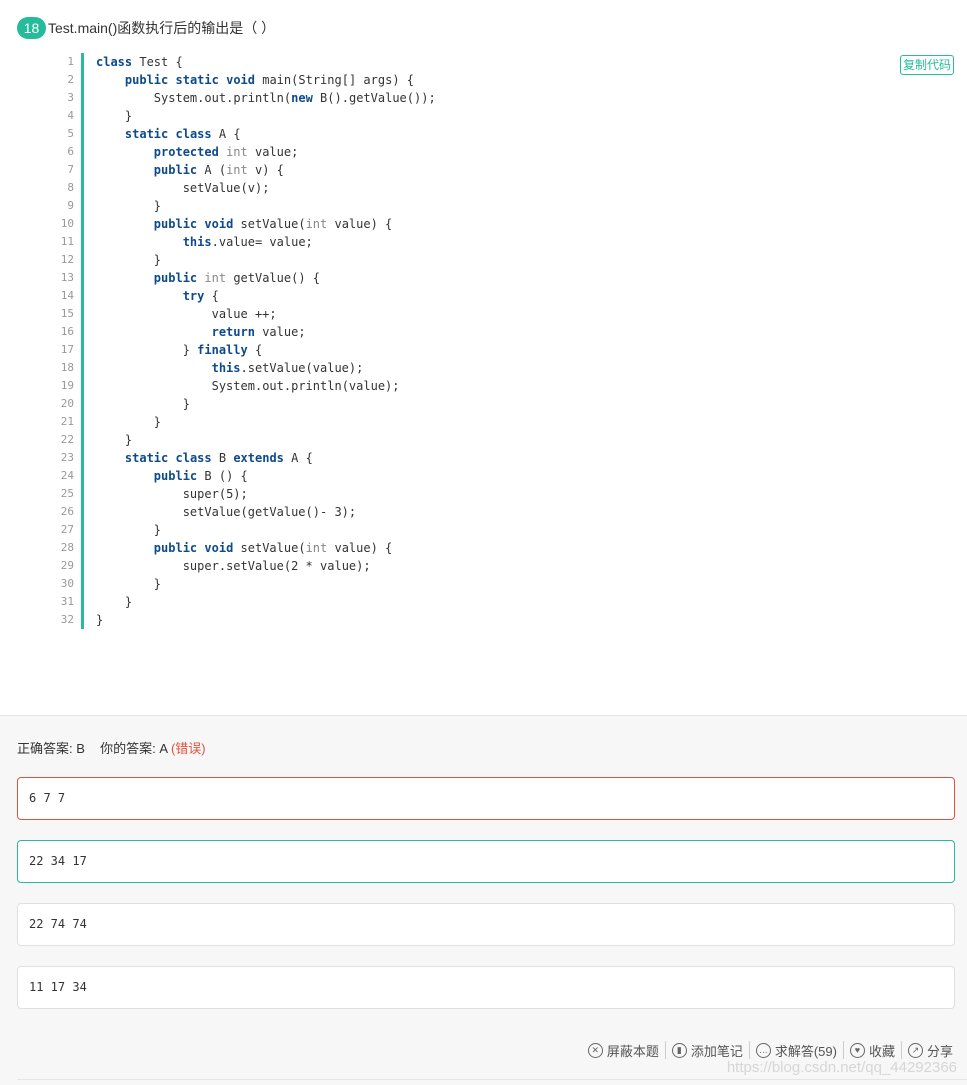 The image size is (967, 1085). Describe the element at coordinates (915, 1050) in the screenshot. I see `share-icon: ↗` at that location.